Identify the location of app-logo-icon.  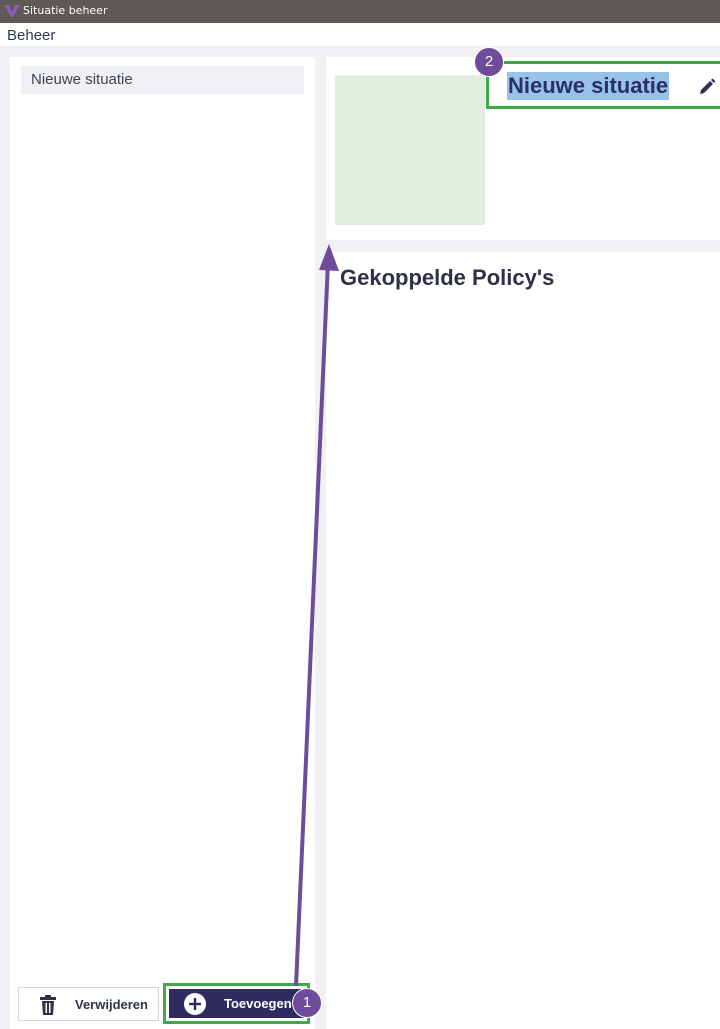
(12, 11).